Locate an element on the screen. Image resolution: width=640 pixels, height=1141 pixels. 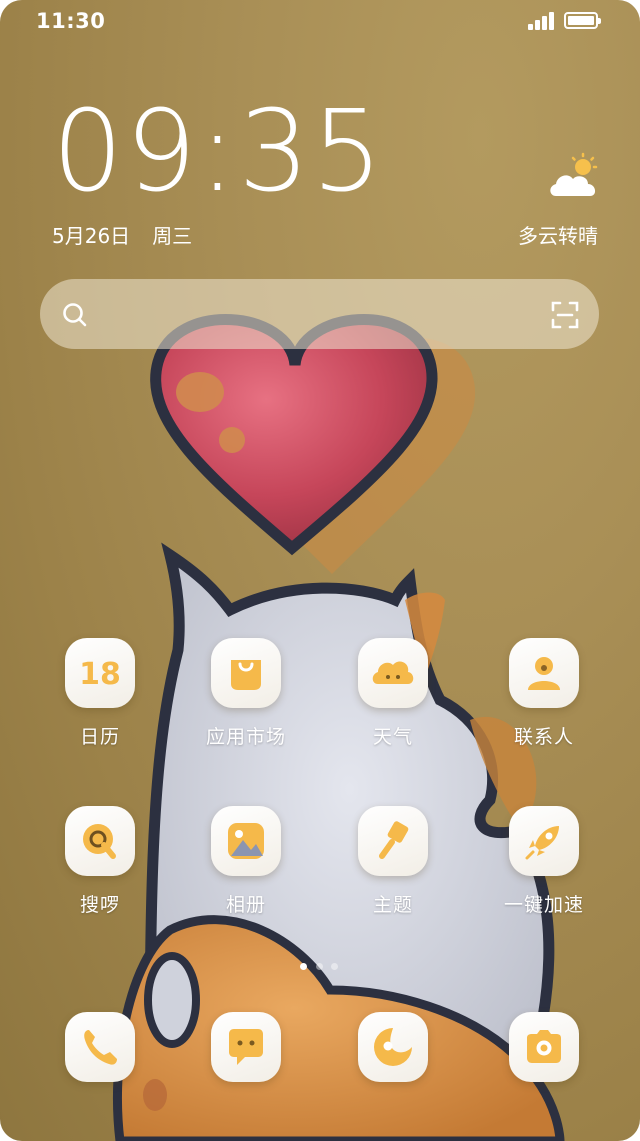
app-store-bag-icon is located at coordinates (246, 673).